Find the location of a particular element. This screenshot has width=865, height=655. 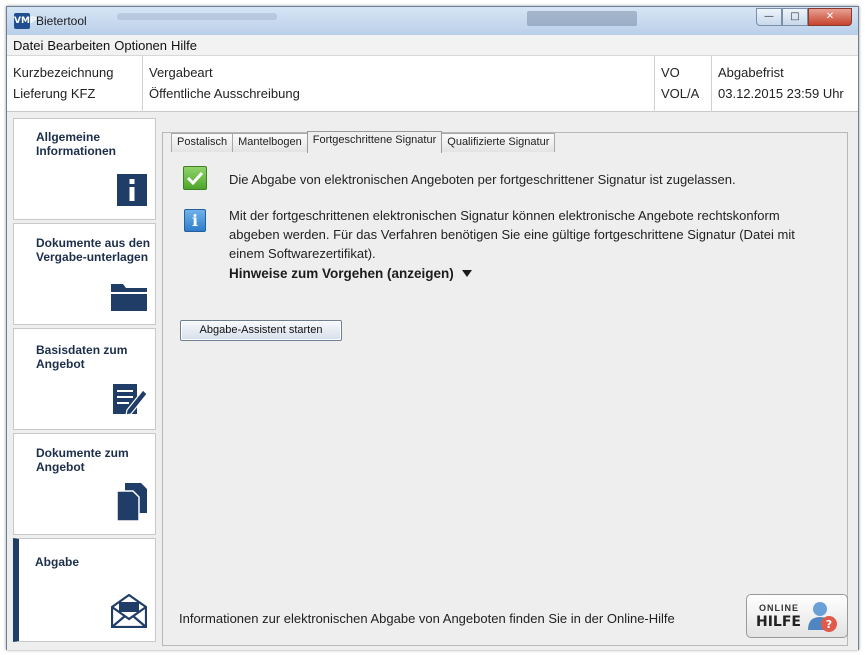

vo-value: VOL/A is located at coordinates (680, 93).